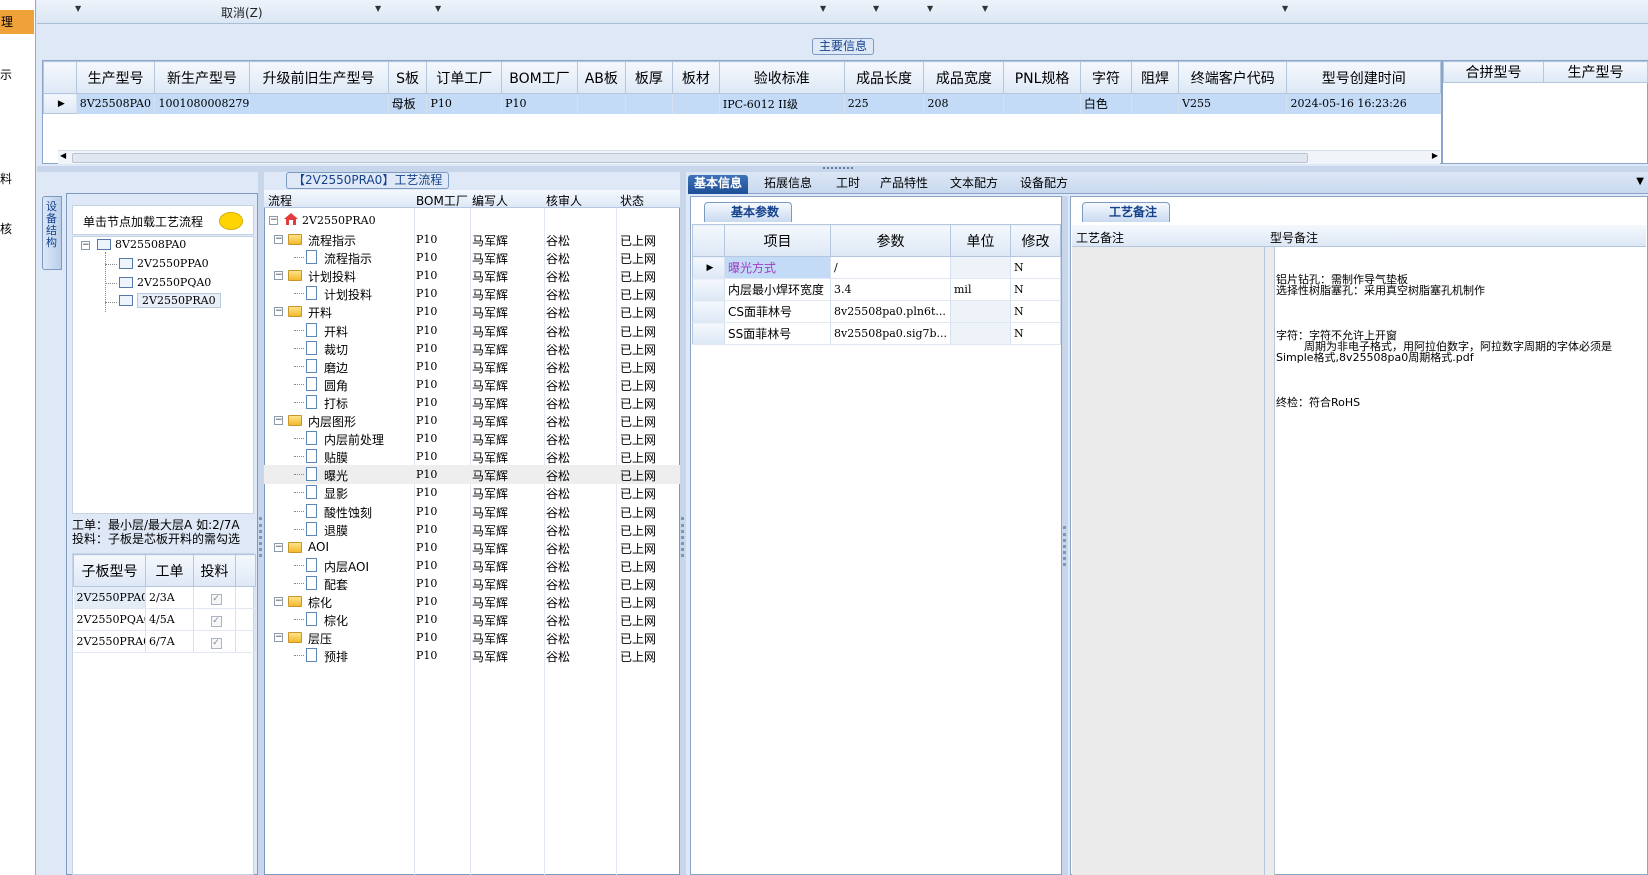  I want to click on table-cell: /, so click(890, 267).